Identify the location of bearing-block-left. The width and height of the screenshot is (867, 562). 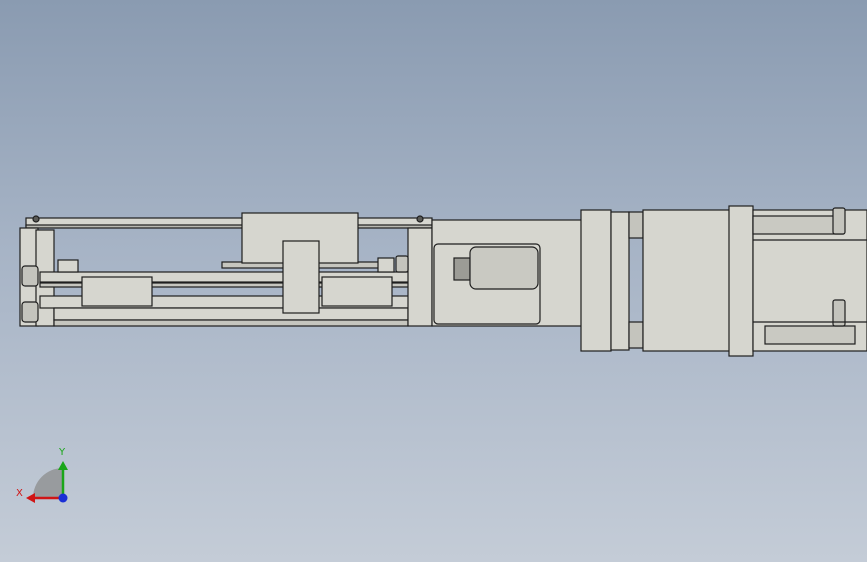
(117, 291).